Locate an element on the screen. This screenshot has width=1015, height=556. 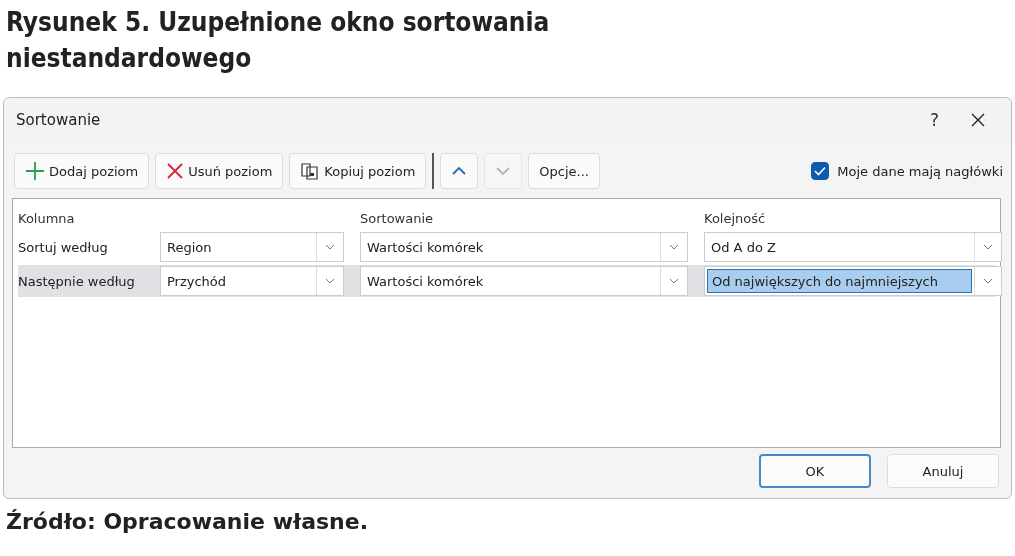
checkbox is located at coordinates (820, 171).